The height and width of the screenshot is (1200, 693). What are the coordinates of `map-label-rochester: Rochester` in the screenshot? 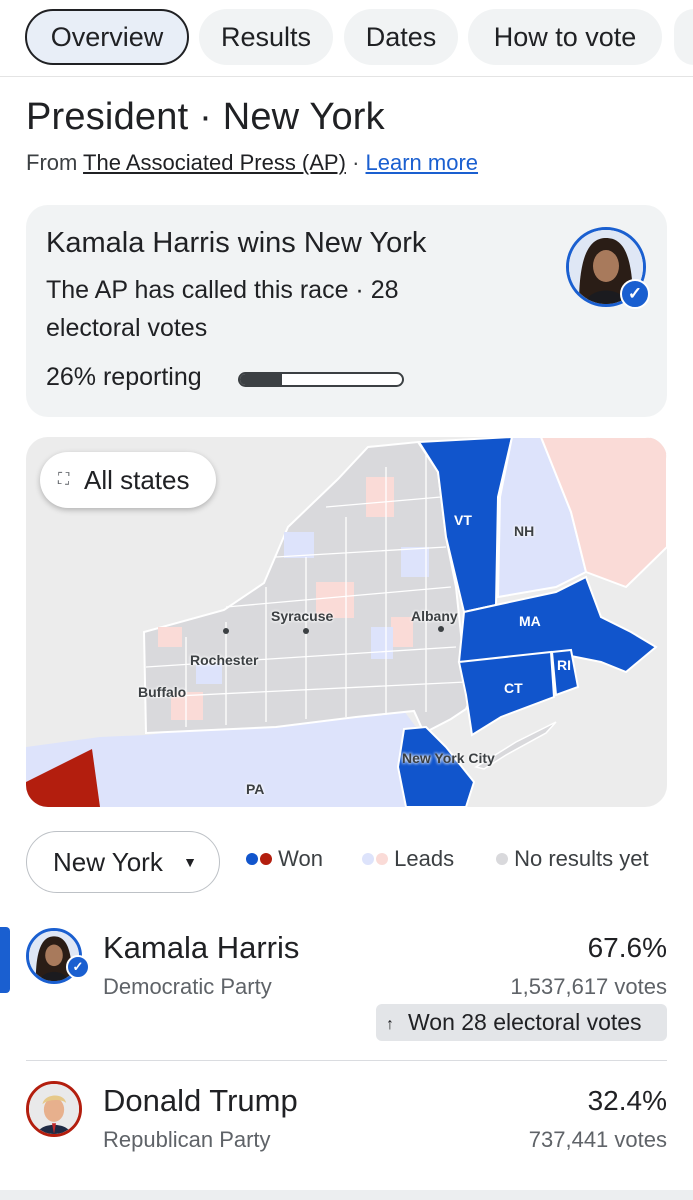 It's located at (224, 660).